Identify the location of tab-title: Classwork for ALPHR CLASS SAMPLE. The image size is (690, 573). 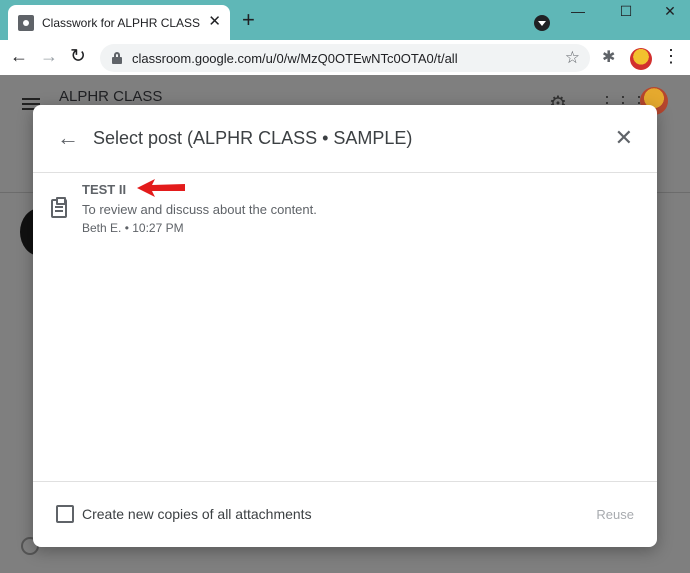
(122, 22).